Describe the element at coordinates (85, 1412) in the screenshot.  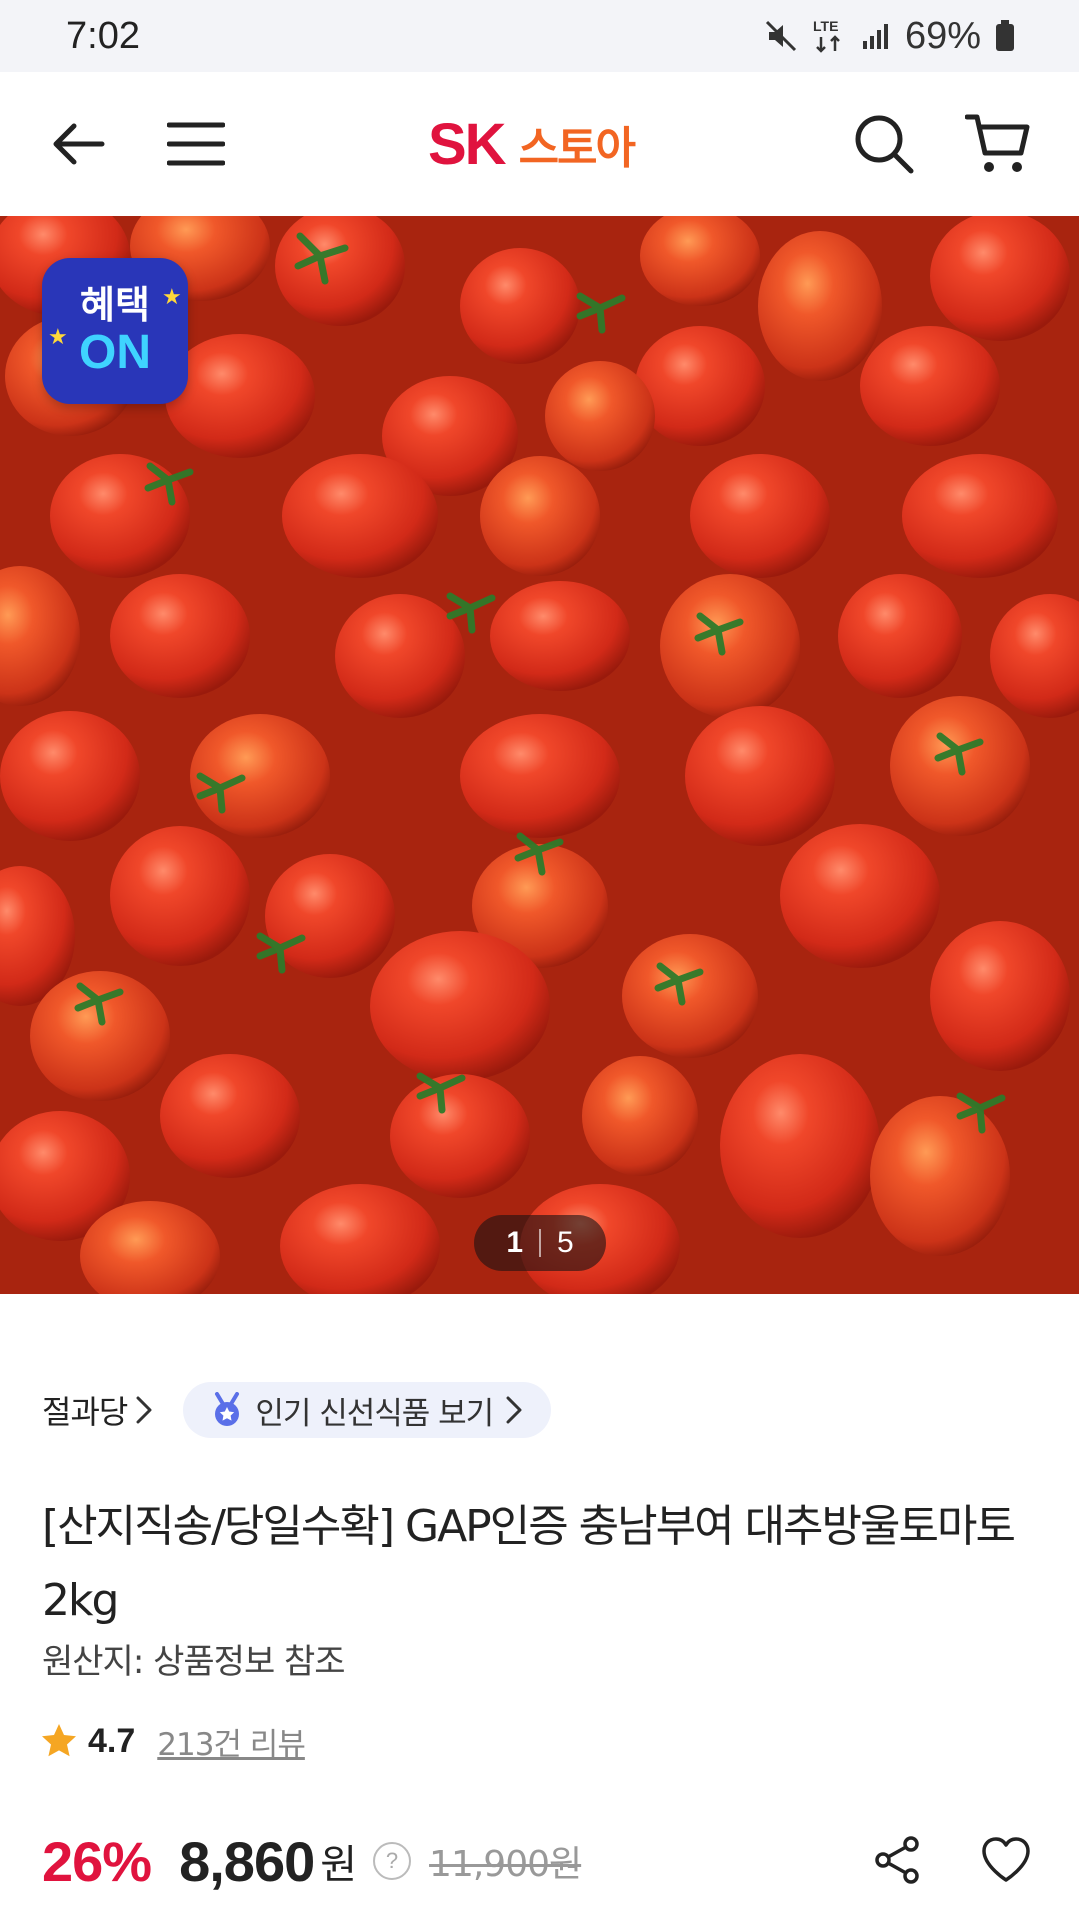
I see `store-link-label: 절과당` at that location.